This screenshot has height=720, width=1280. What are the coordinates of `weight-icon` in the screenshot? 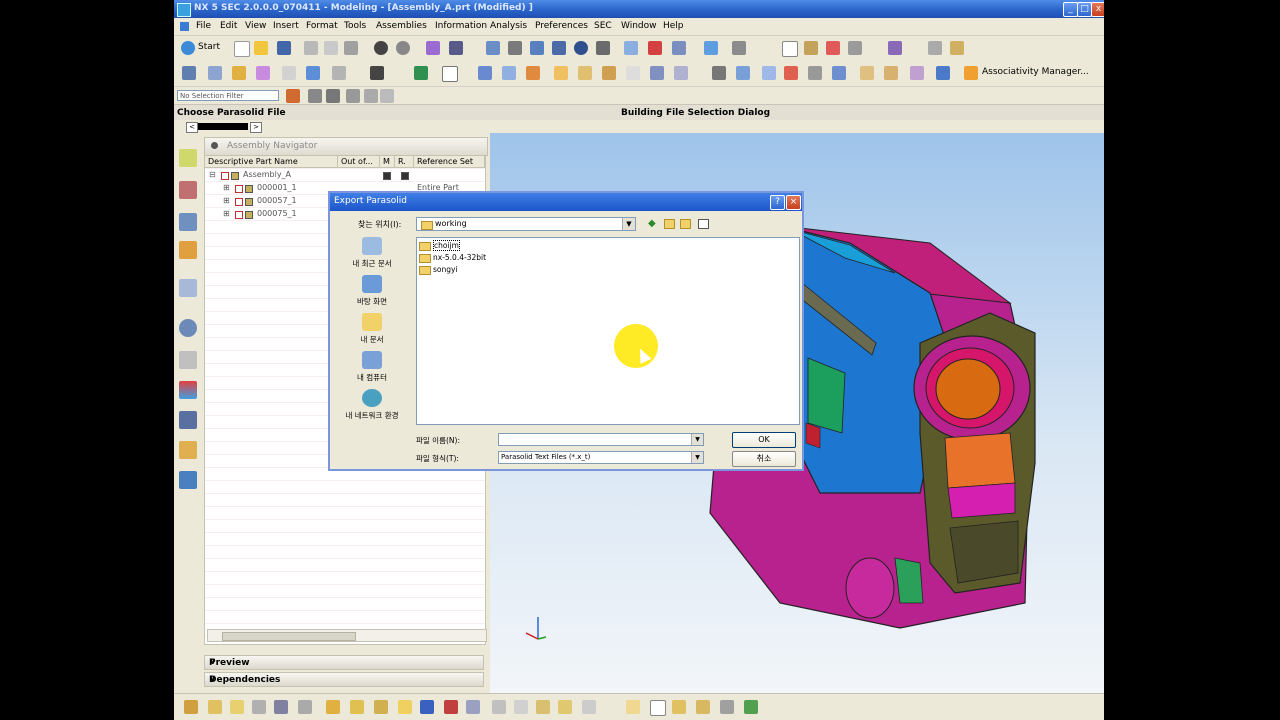 It's located at (521, 707).